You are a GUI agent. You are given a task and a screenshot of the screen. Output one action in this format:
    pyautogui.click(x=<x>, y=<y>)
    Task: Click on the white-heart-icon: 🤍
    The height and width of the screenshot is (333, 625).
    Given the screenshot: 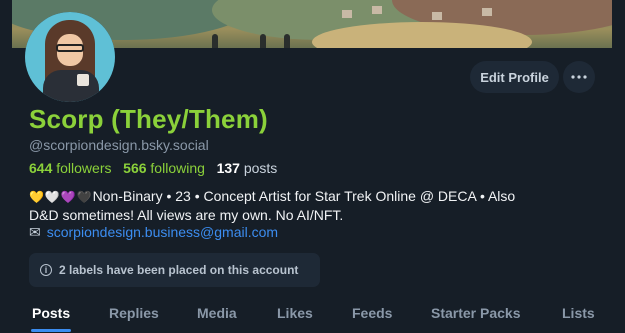 What is the action you would take?
    pyautogui.click(x=52, y=197)
    